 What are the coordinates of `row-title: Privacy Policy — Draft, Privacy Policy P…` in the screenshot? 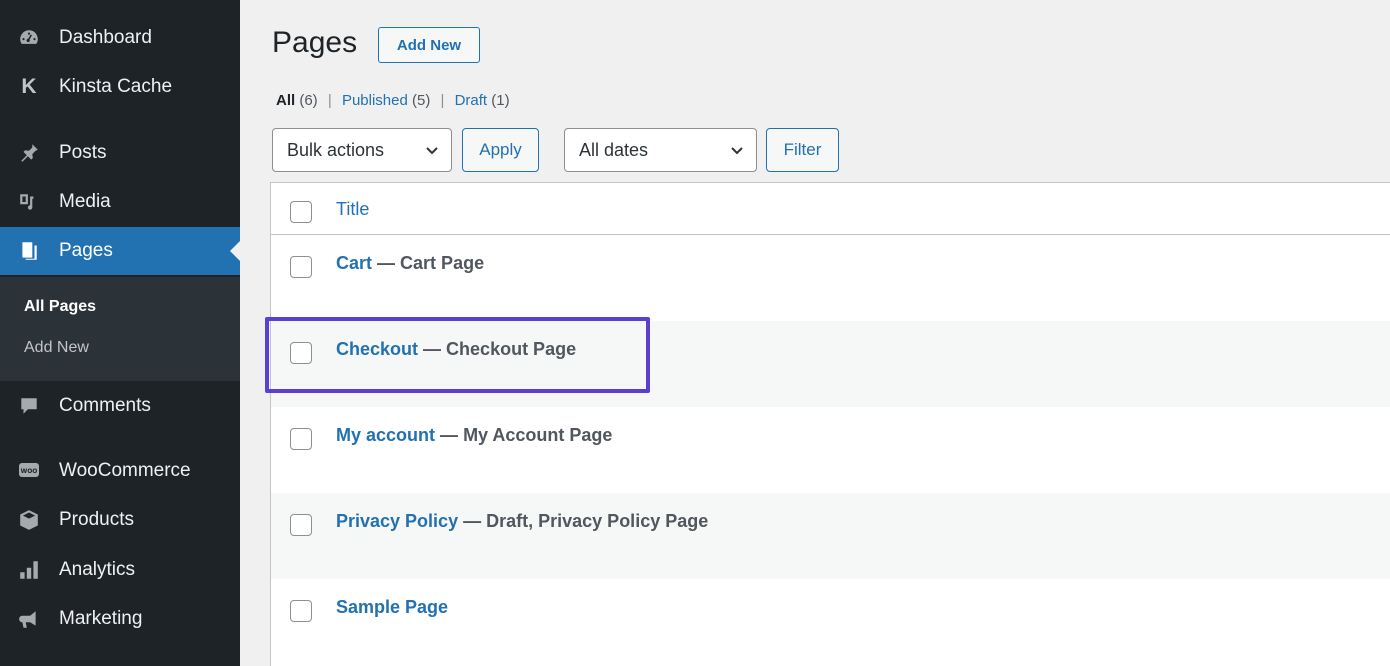 It's located at (522, 521).